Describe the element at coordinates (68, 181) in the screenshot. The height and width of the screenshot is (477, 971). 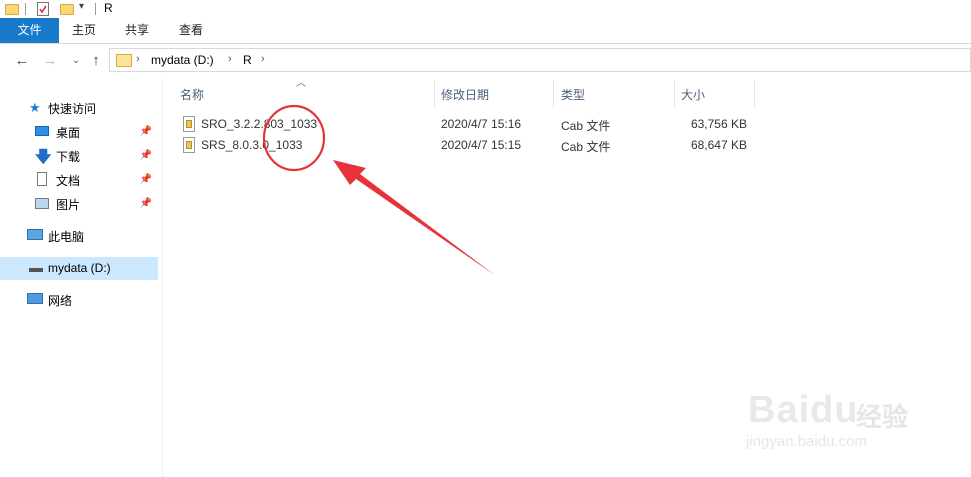
I see `nav-label: 文档` at that location.